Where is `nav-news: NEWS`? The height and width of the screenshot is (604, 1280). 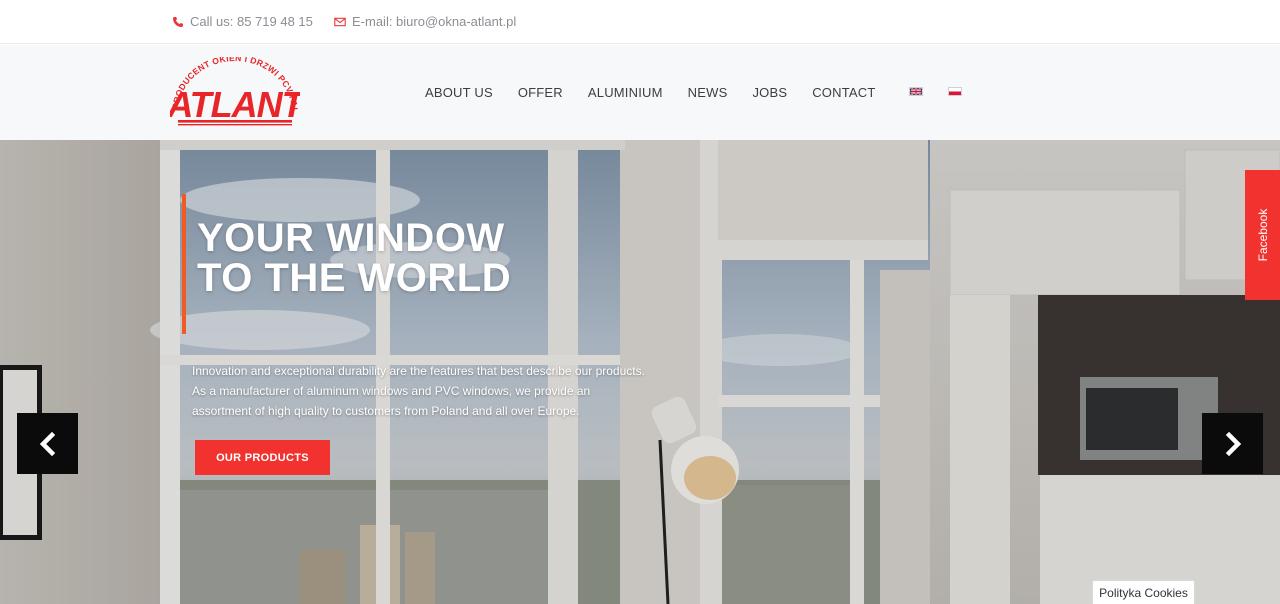 nav-news: NEWS is located at coordinates (708, 92).